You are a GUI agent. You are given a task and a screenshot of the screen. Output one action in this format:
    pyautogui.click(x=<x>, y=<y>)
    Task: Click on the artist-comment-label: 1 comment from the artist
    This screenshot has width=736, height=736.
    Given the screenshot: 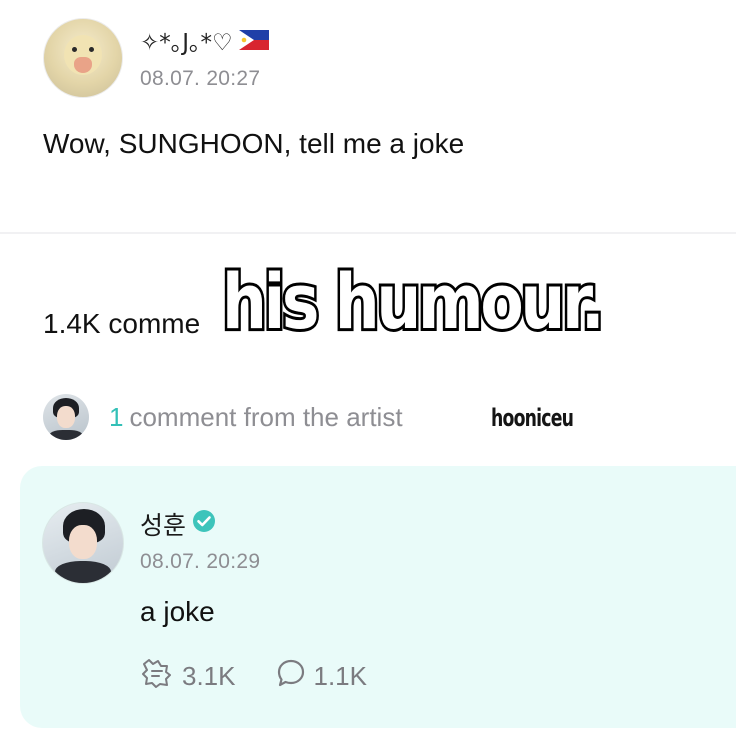 What is the action you would take?
    pyautogui.click(x=256, y=417)
    